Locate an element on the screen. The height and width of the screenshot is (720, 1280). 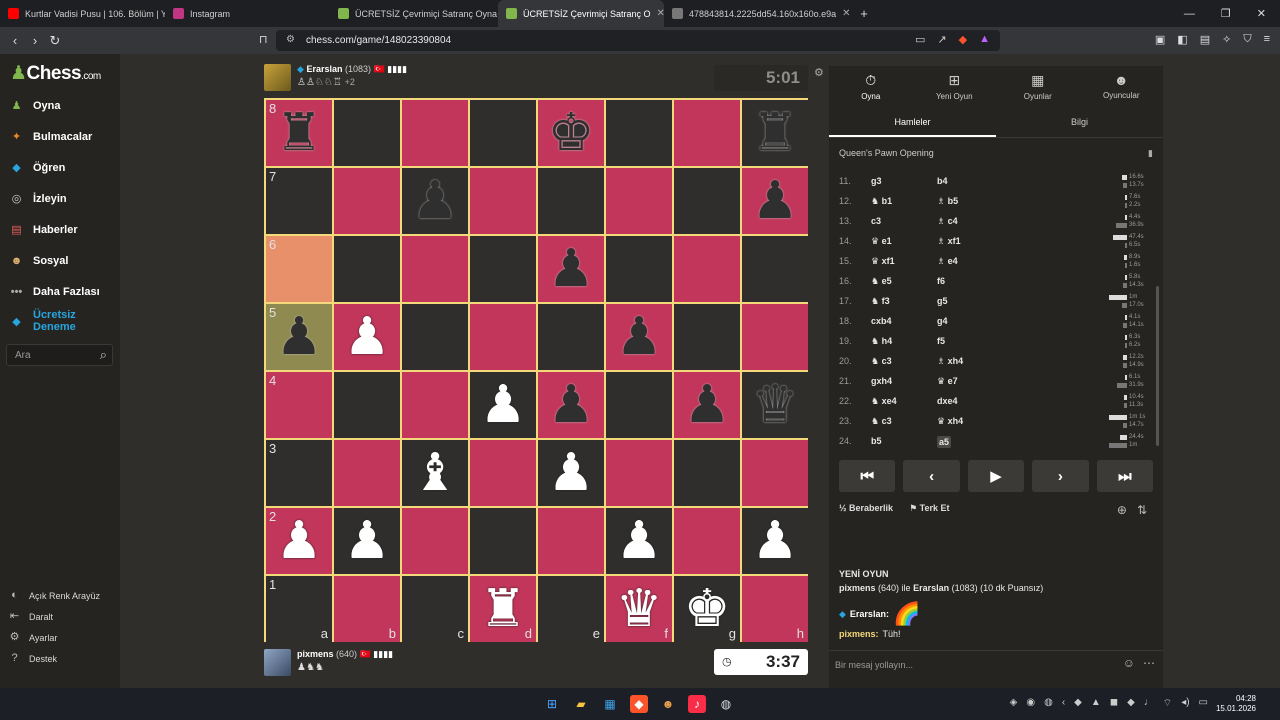
search-input: Ara ⌕ is located at coordinates (59, 355).